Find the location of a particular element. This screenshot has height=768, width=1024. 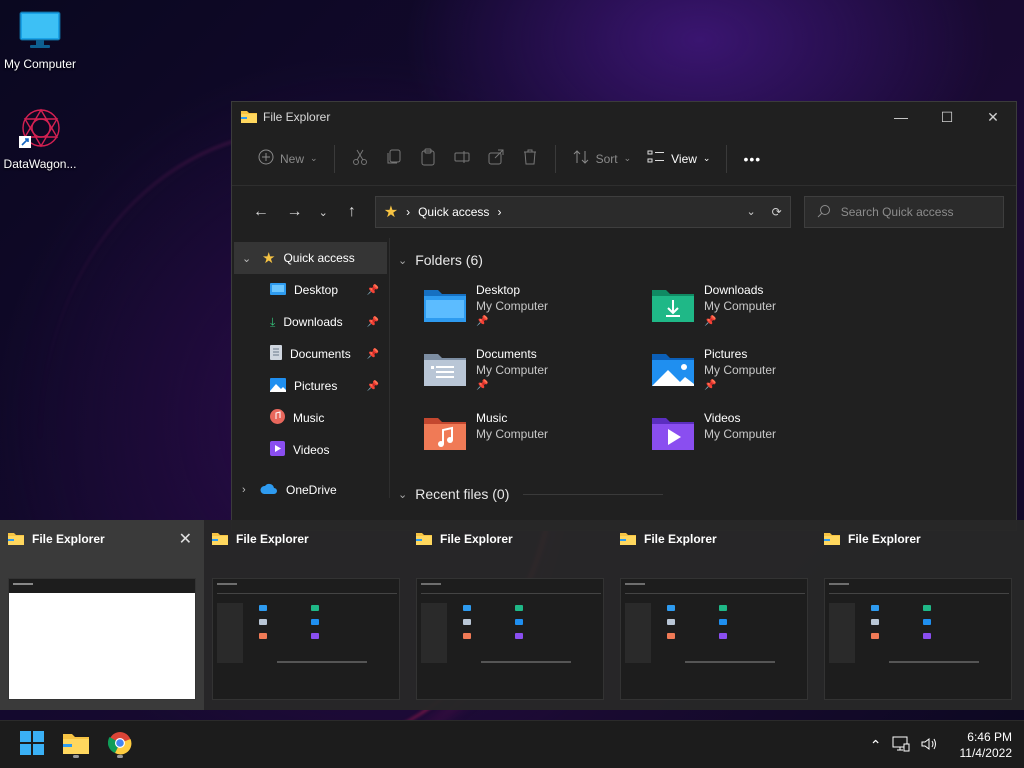

start-icon is located at coordinates (32, 745).